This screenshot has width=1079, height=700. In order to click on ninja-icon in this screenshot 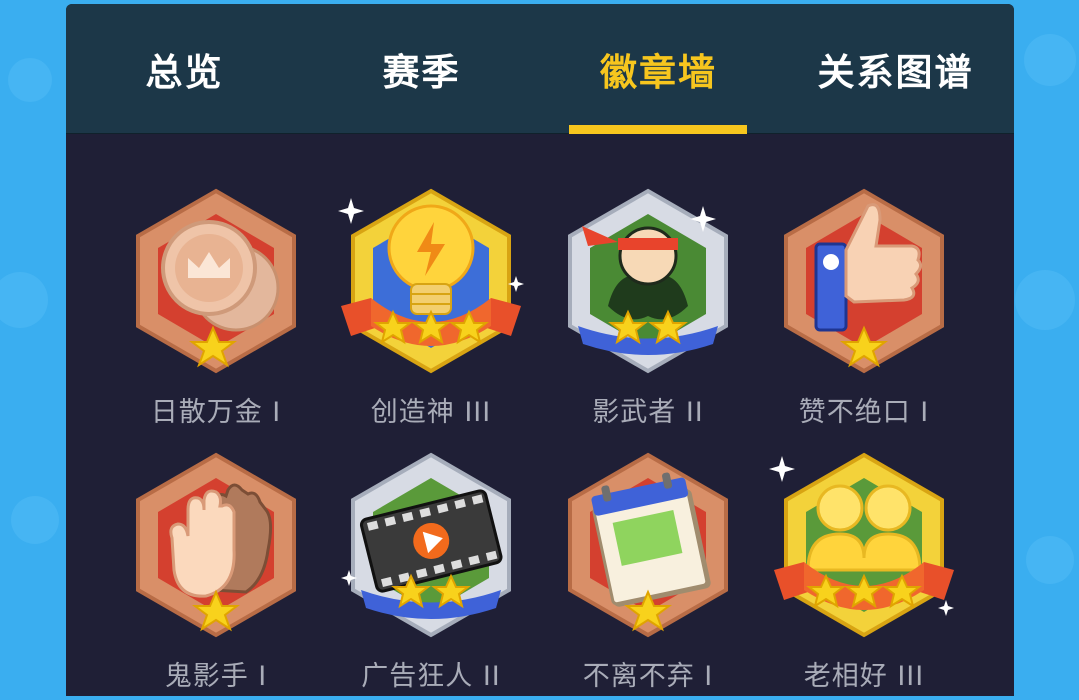, I will do `click(648, 281)`.